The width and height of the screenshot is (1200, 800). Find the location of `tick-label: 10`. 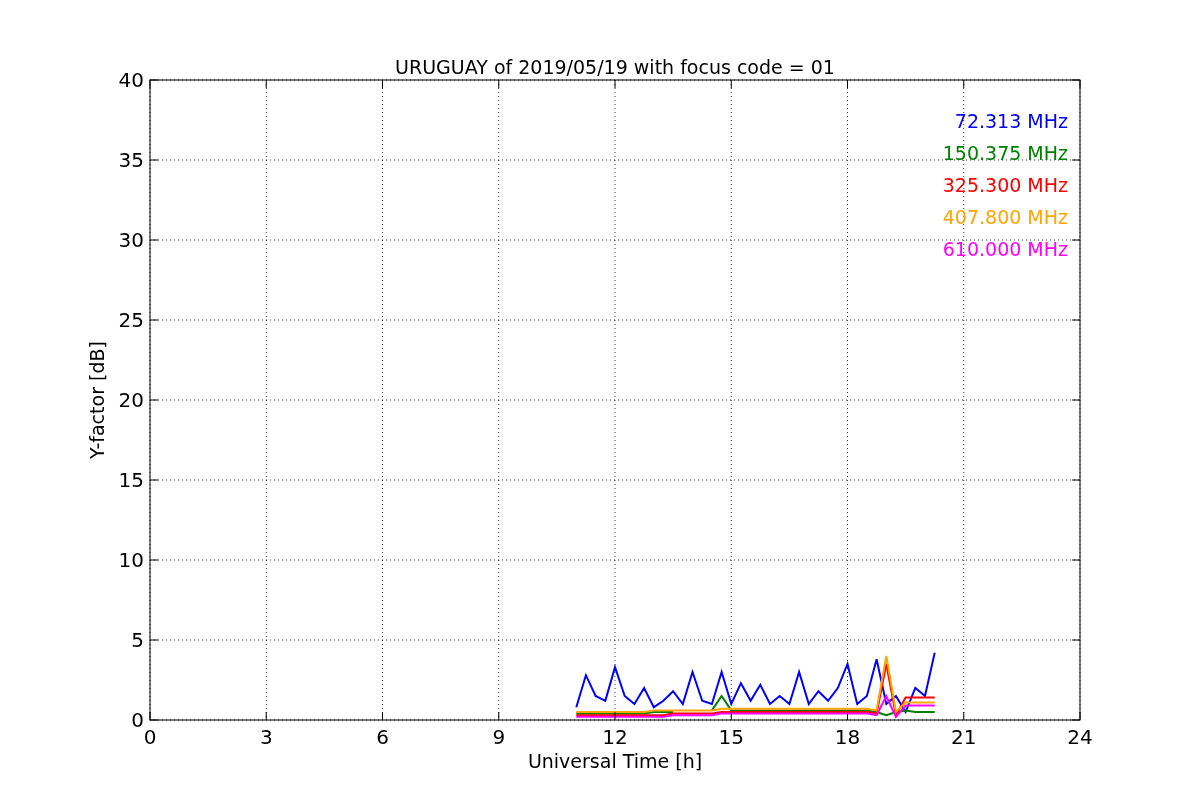

tick-label: 10 is located at coordinates (131, 560).